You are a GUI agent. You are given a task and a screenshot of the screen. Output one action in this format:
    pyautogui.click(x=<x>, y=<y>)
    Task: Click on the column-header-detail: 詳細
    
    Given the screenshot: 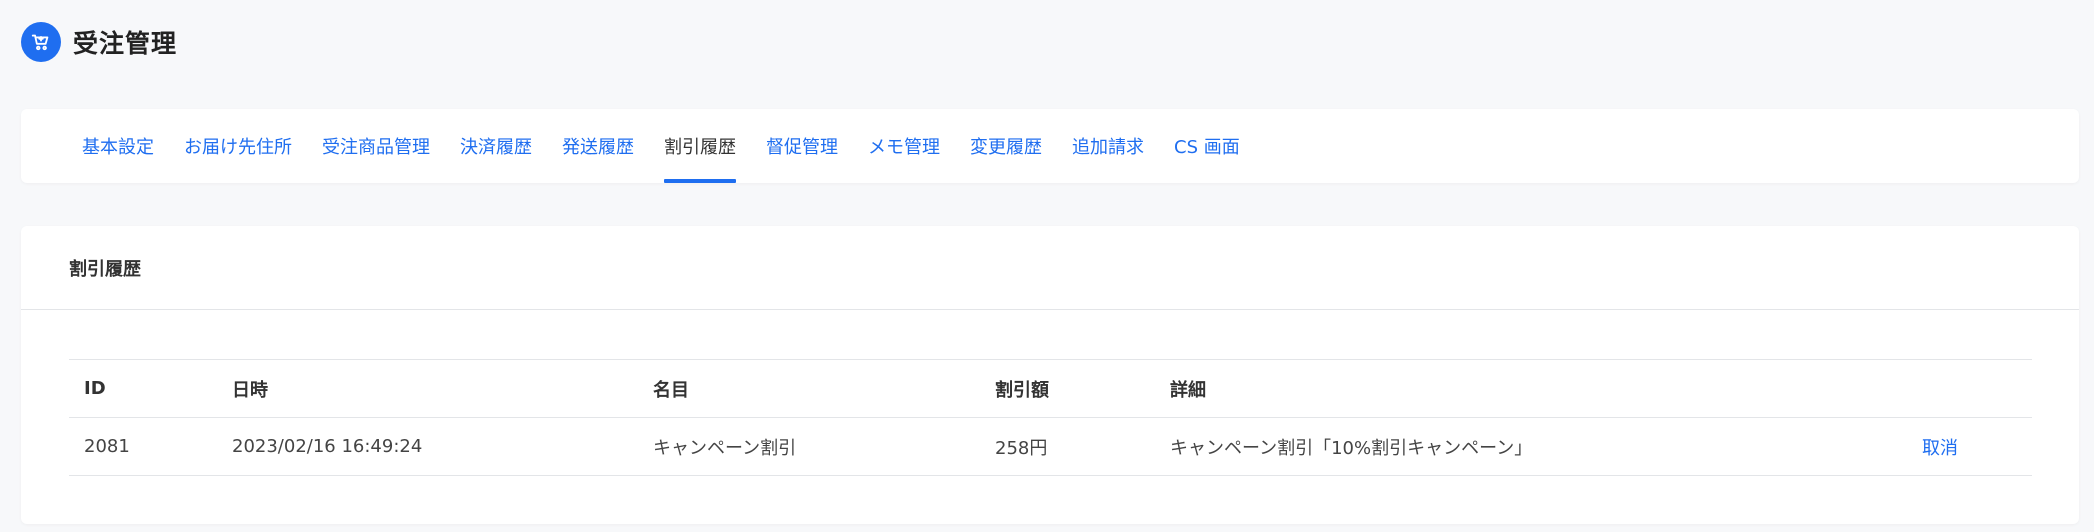 What is the action you would take?
    pyautogui.click(x=1188, y=390)
    